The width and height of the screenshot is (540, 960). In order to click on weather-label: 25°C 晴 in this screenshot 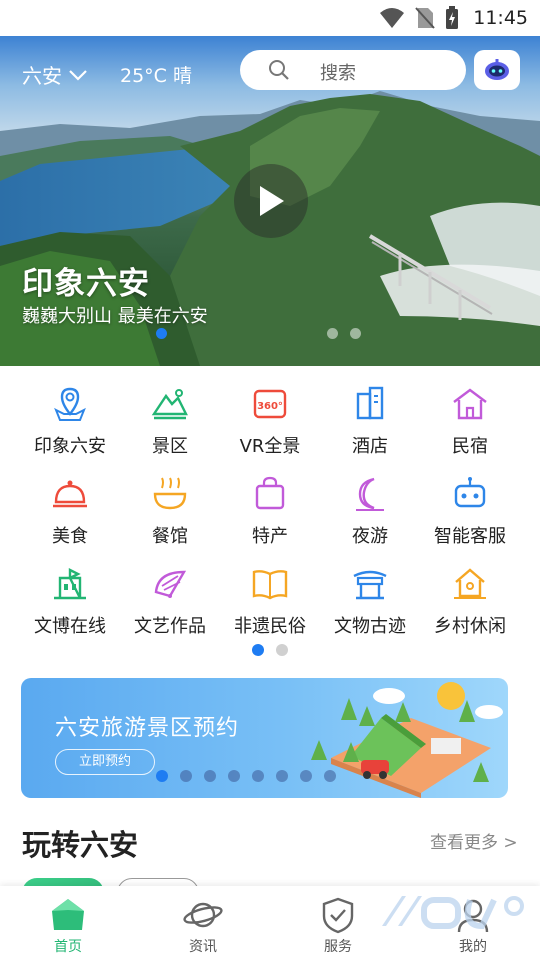, I will do `click(156, 76)`.